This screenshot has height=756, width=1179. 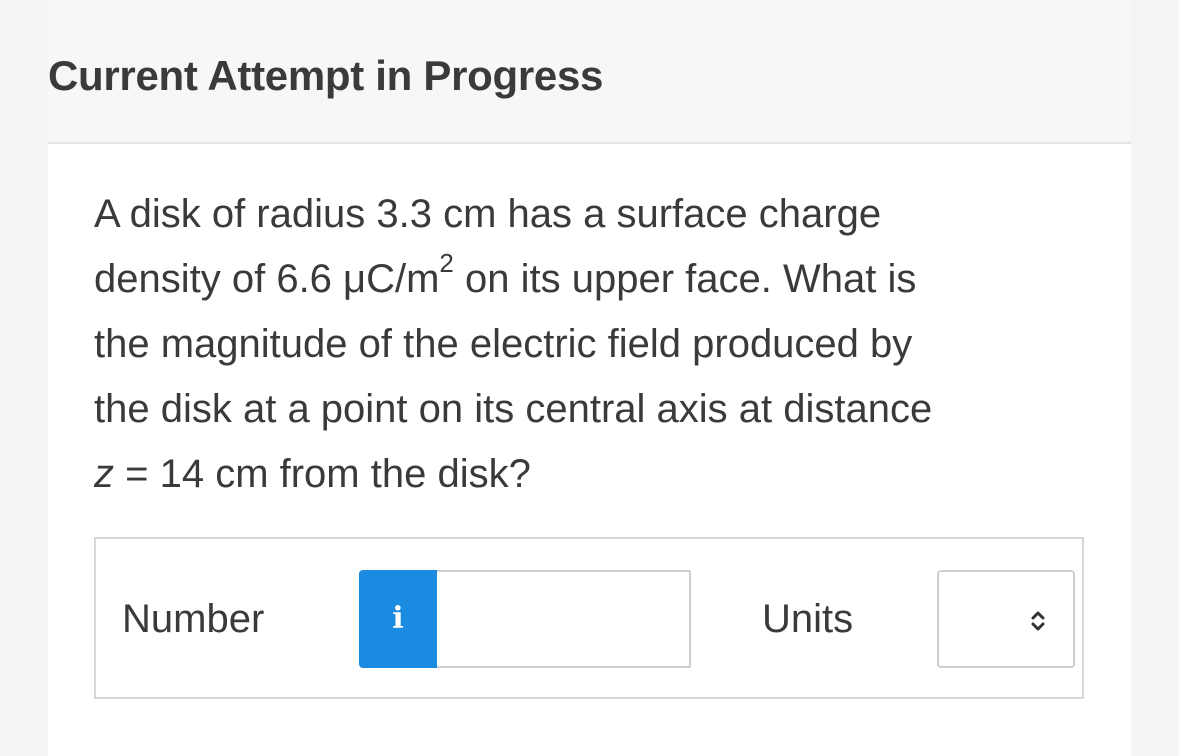 I want to click on variable-z: z, so click(x=104, y=474).